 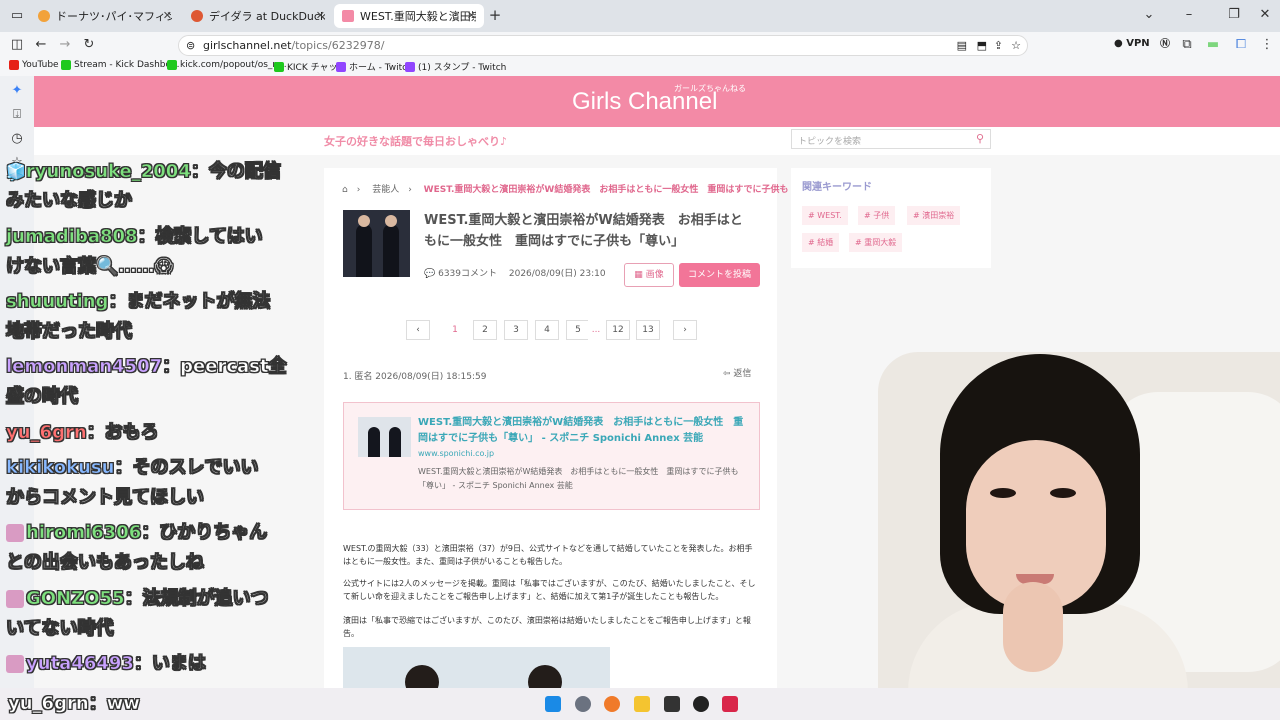 I want to click on bookmark-label: ホーム - Twitch, so click(x=381, y=68).